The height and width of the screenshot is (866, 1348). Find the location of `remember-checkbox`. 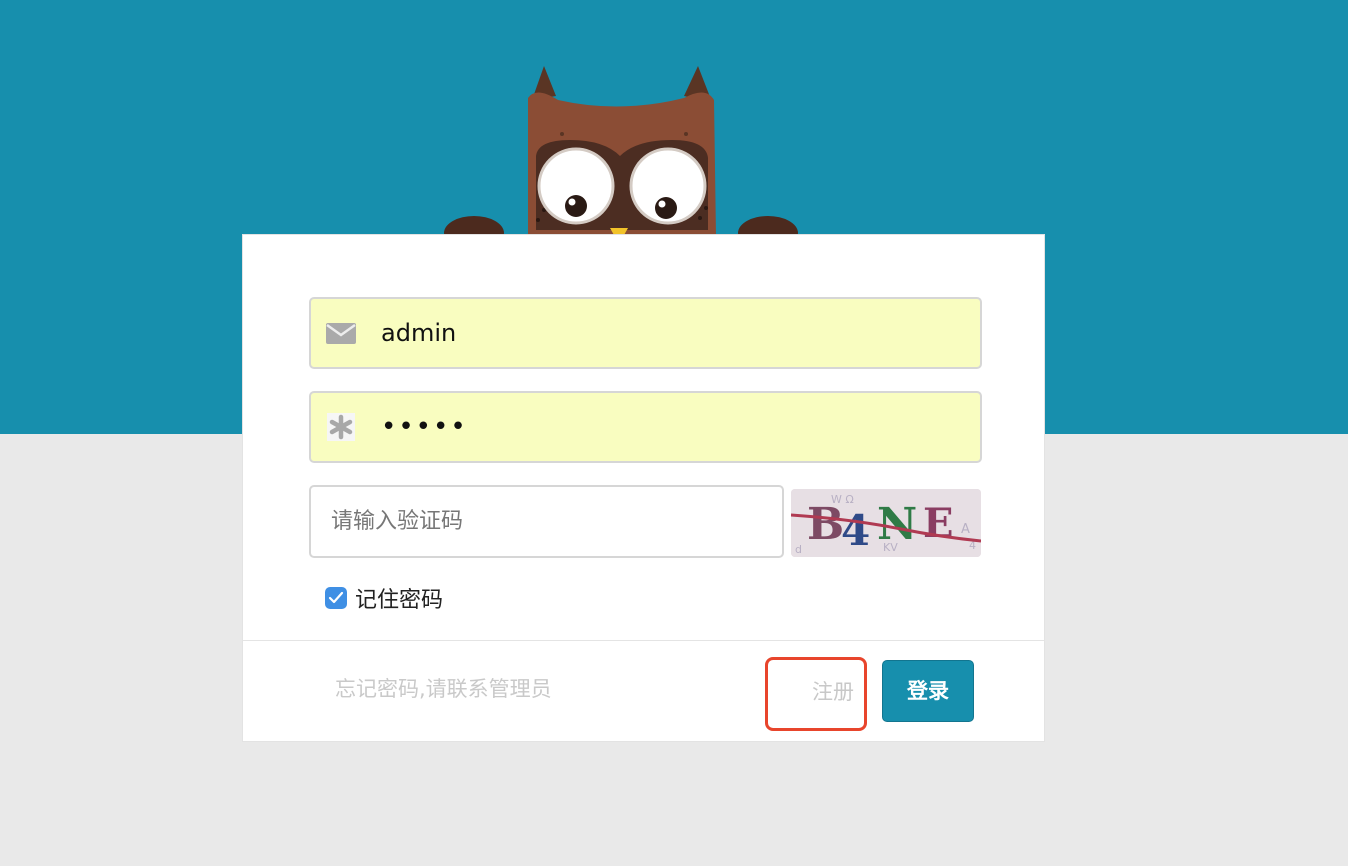

remember-checkbox is located at coordinates (336, 598).